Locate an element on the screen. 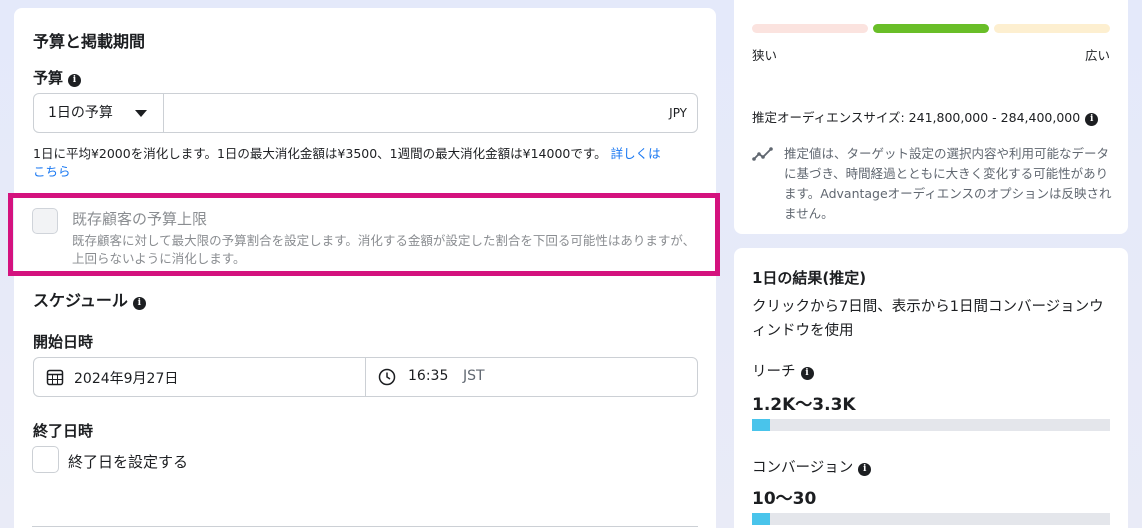  budget-label-text: 予算 is located at coordinates (48, 78).